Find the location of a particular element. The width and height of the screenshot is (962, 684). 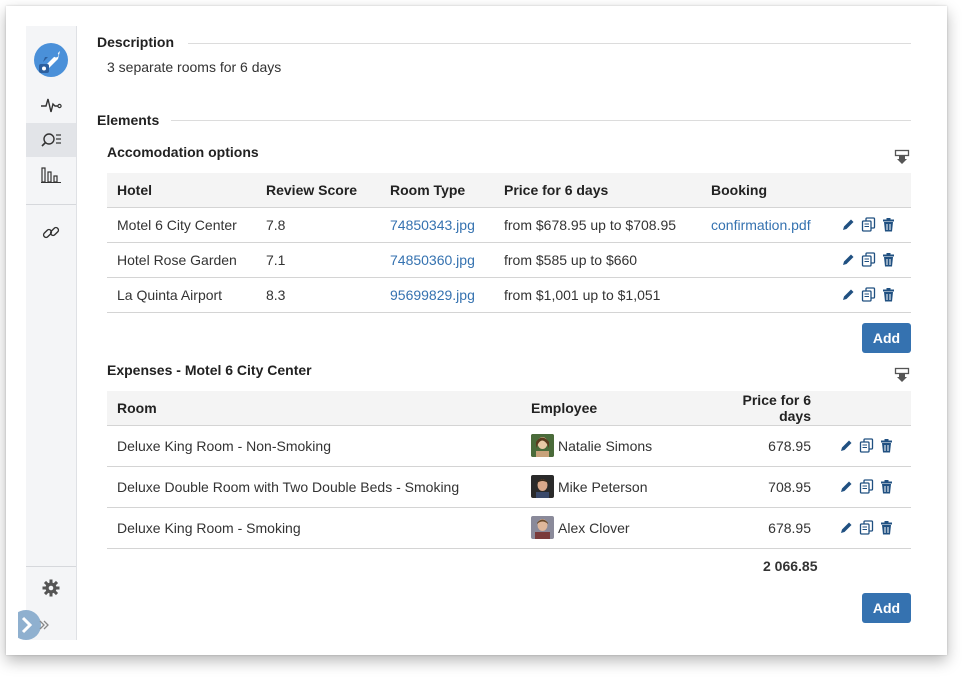

column-header-review-score: Review Score is located at coordinates (318, 190).